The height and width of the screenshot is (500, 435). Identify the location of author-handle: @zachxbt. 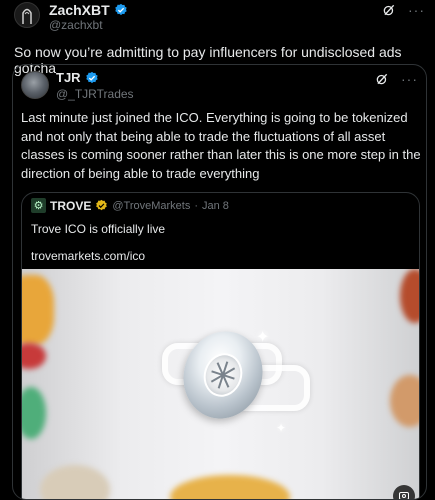
(76, 25).